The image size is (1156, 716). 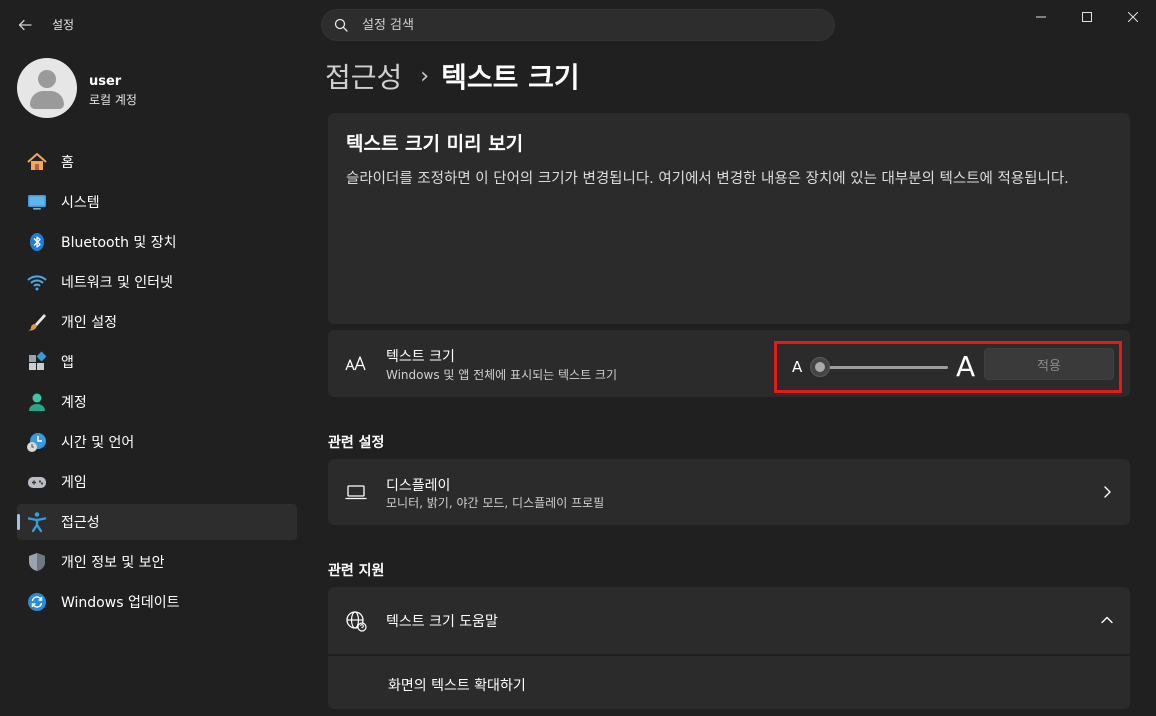 What do you see at coordinates (356, 621) in the screenshot?
I see `globe-help-icon` at bounding box center [356, 621].